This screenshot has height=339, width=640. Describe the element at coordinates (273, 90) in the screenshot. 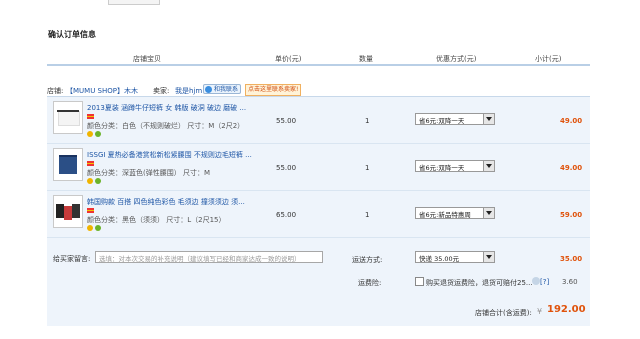

I see `contact-seller-button: 点击这里联系卖家!` at that location.